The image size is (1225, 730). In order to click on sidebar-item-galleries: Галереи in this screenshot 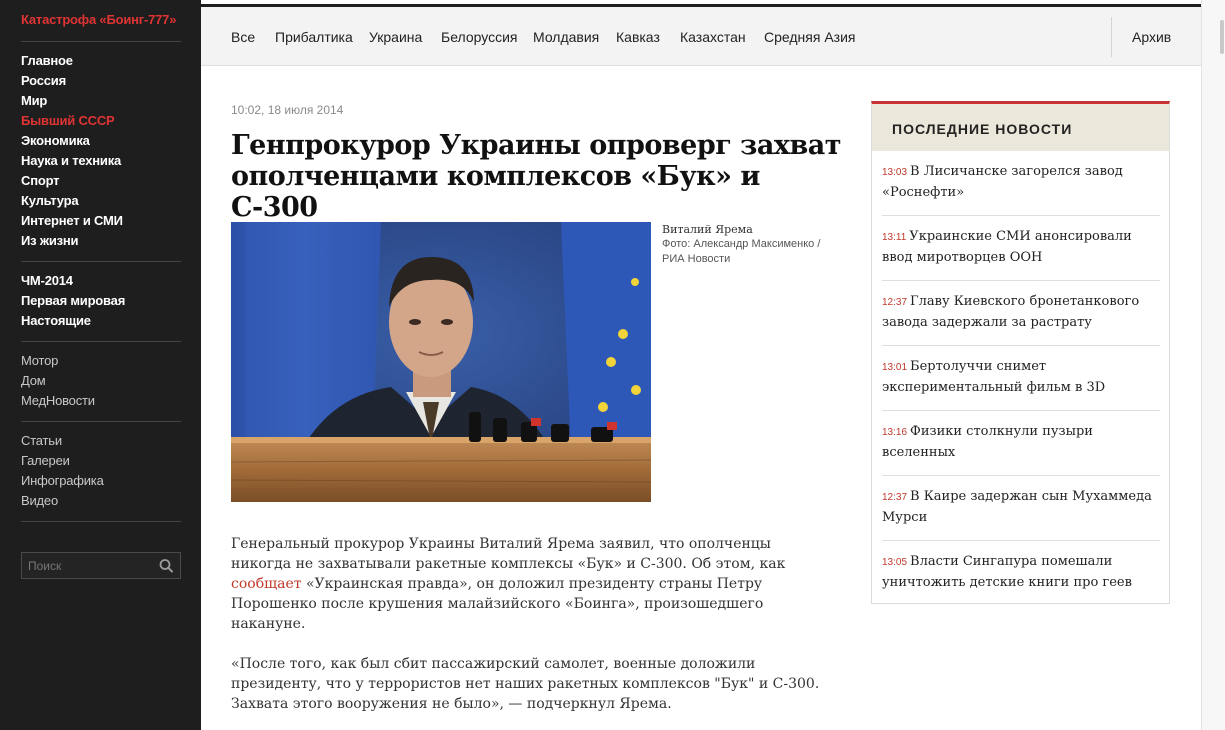, I will do `click(106, 461)`.